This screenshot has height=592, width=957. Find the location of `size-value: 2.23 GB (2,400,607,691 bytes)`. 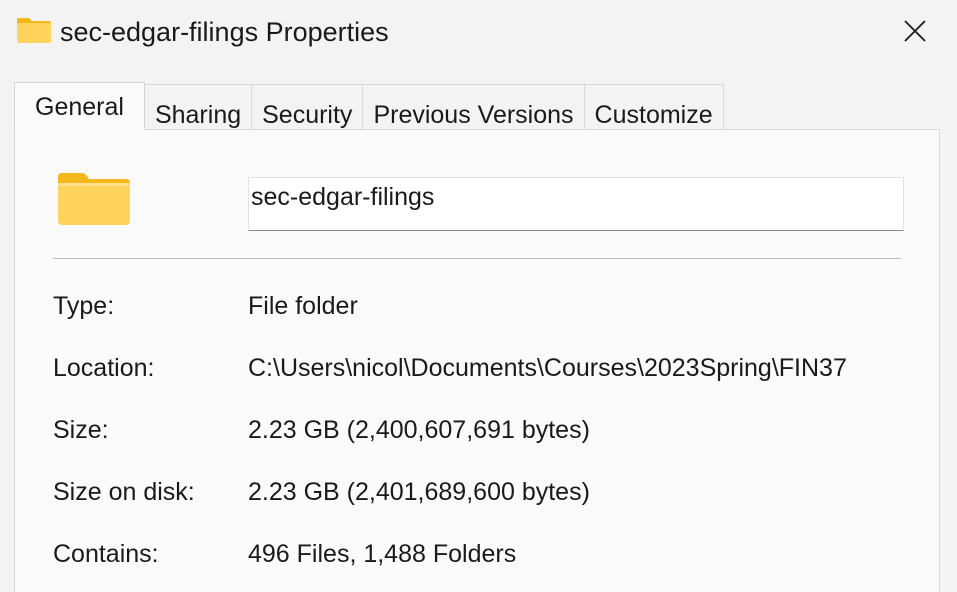

size-value: 2.23 GB (2,400,607,691 bytes) is located at coordinates (419, 430).